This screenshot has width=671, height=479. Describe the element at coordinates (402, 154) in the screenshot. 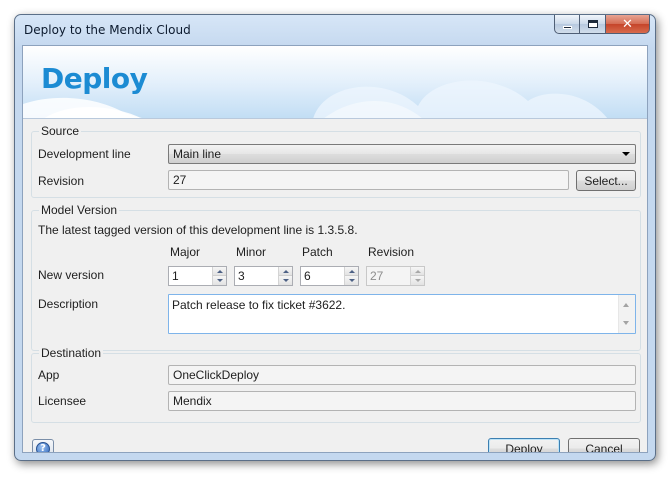

I see `development-line-dropdown: Main line` at that location.